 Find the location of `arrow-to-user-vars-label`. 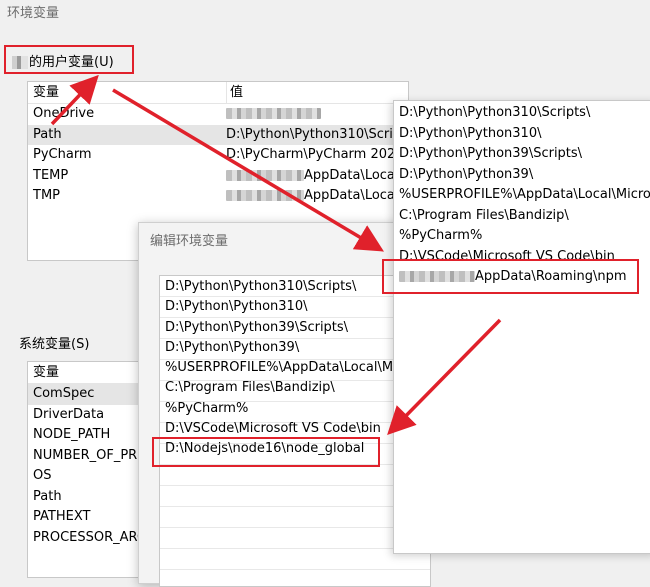

arrow-to-user-vars-label is located at coordinates (74, 100).